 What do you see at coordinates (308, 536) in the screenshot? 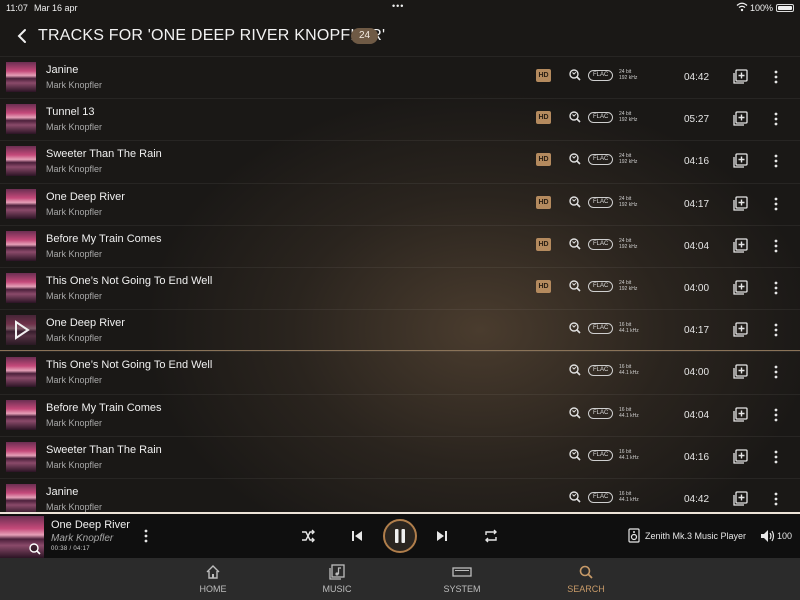
I see `shuffle-icon` at bounding box center [308, 536].